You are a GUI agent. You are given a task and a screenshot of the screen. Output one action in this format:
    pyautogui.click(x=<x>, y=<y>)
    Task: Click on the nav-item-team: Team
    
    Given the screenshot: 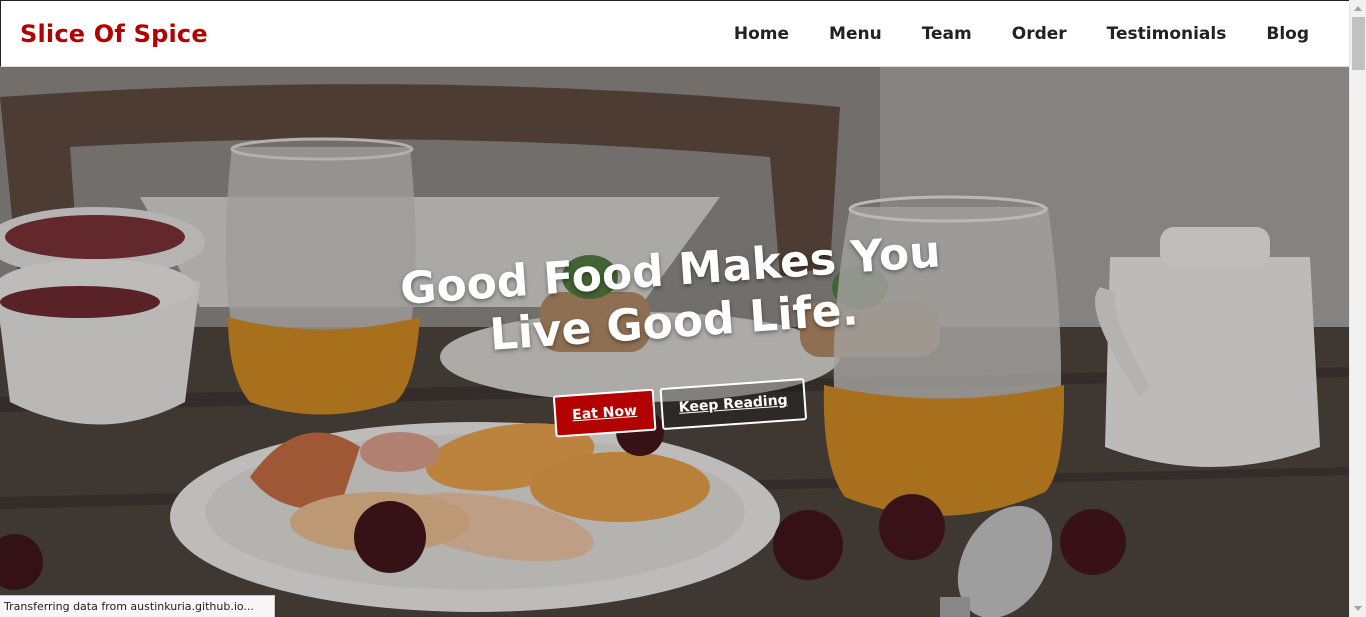 What is the action you would take?
    pyautogui.click(x=947, y=34)
    